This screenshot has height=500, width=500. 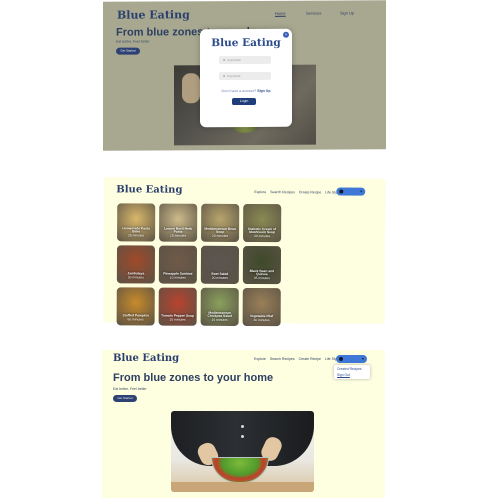 What do you see at coordinates (220, 222) in the screenshot?
I see `recipe-card: Mediterranean Bean Soup 20 minutes` at bounding box center [220, 222].